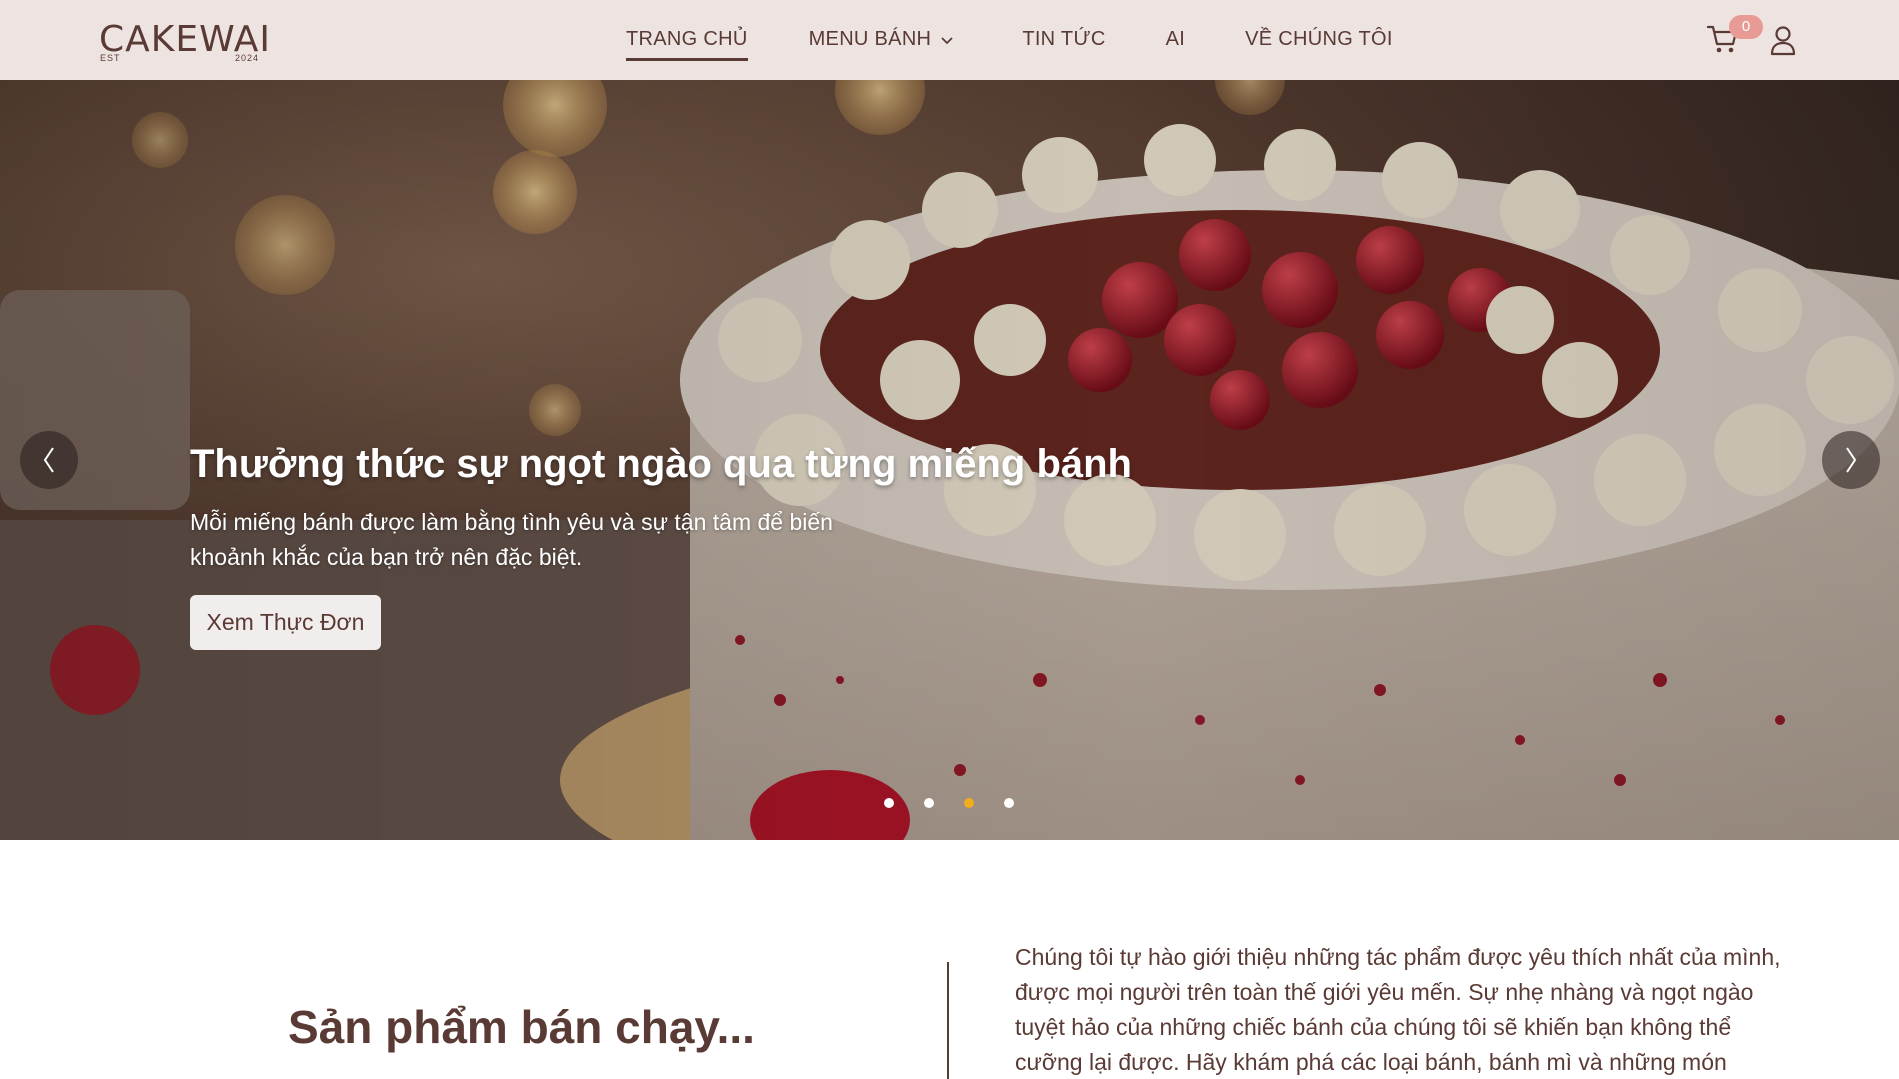 The width and height of the screenshot is (1899, 1079). I want to click on carousel-indicators, so click(964, 803).